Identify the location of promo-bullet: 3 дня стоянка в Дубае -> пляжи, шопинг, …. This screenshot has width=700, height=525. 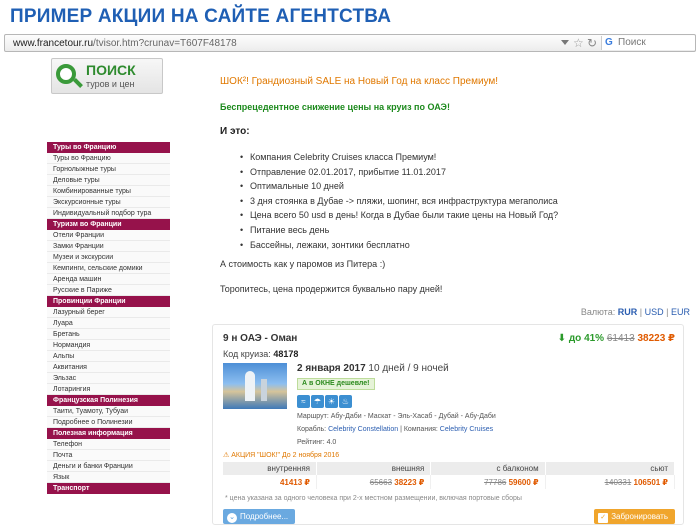
(399, 201).